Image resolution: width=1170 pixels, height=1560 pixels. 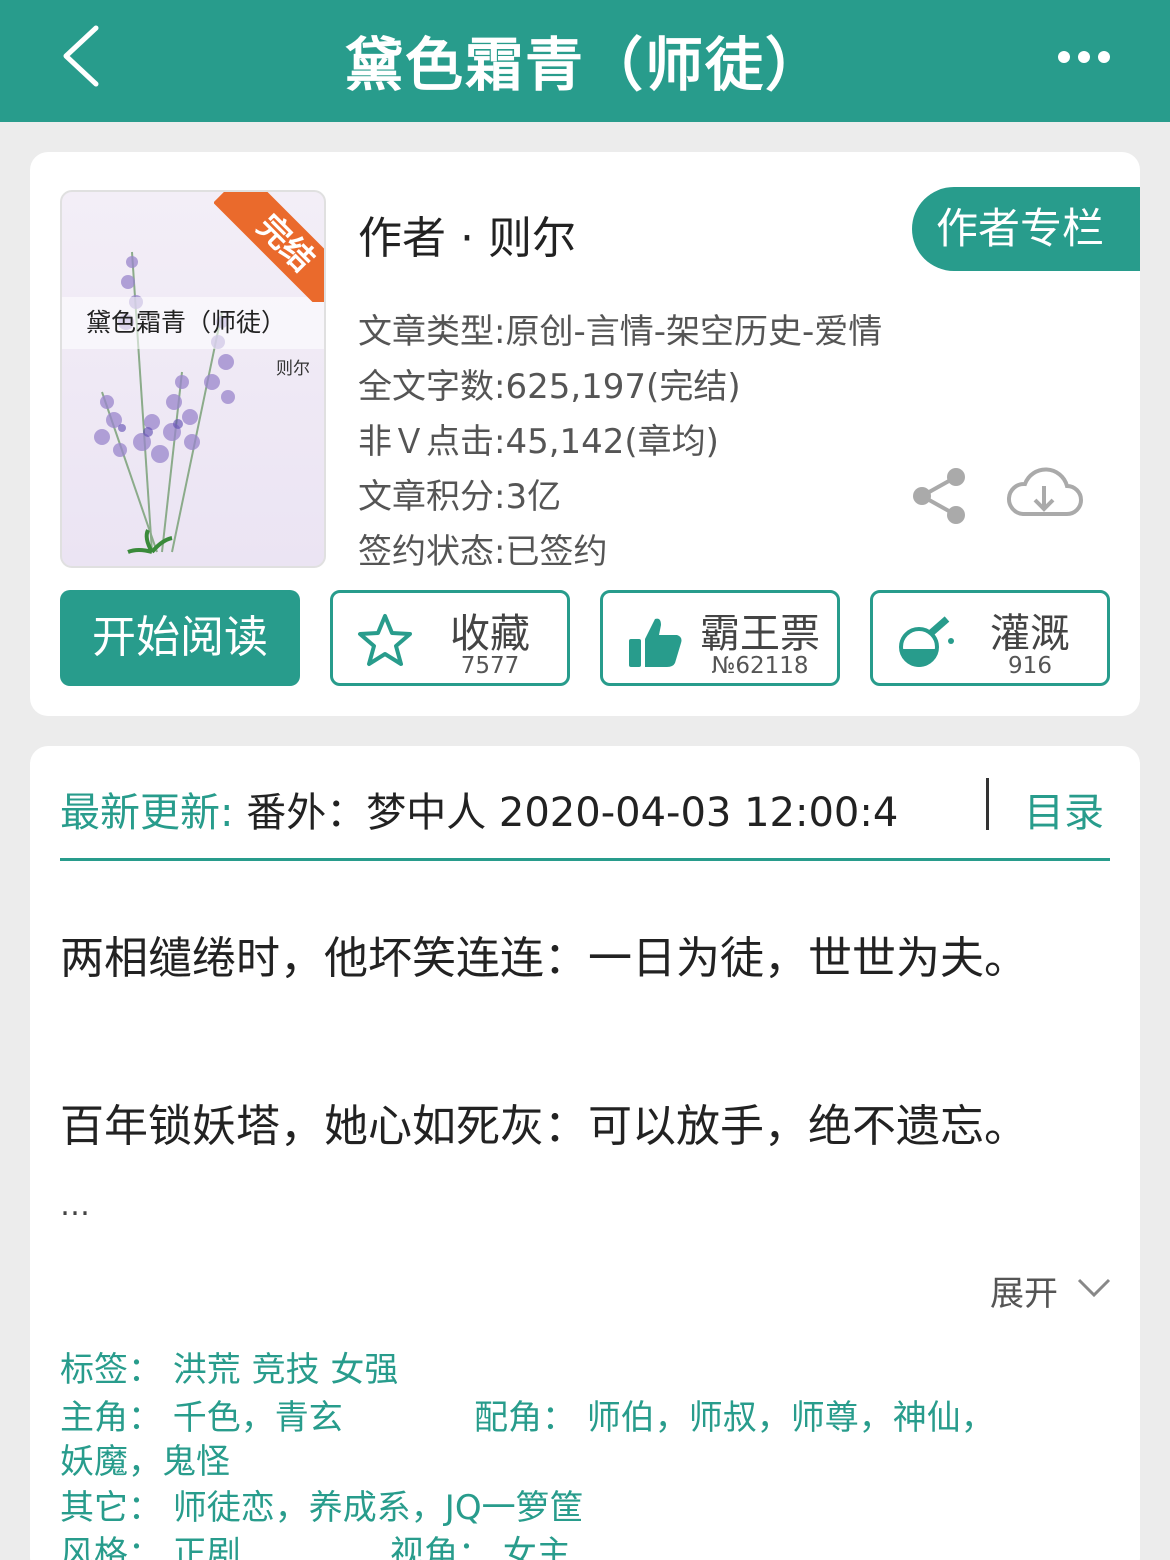 I want to click on toc-link: 目录, so click(x=1064, y=809).